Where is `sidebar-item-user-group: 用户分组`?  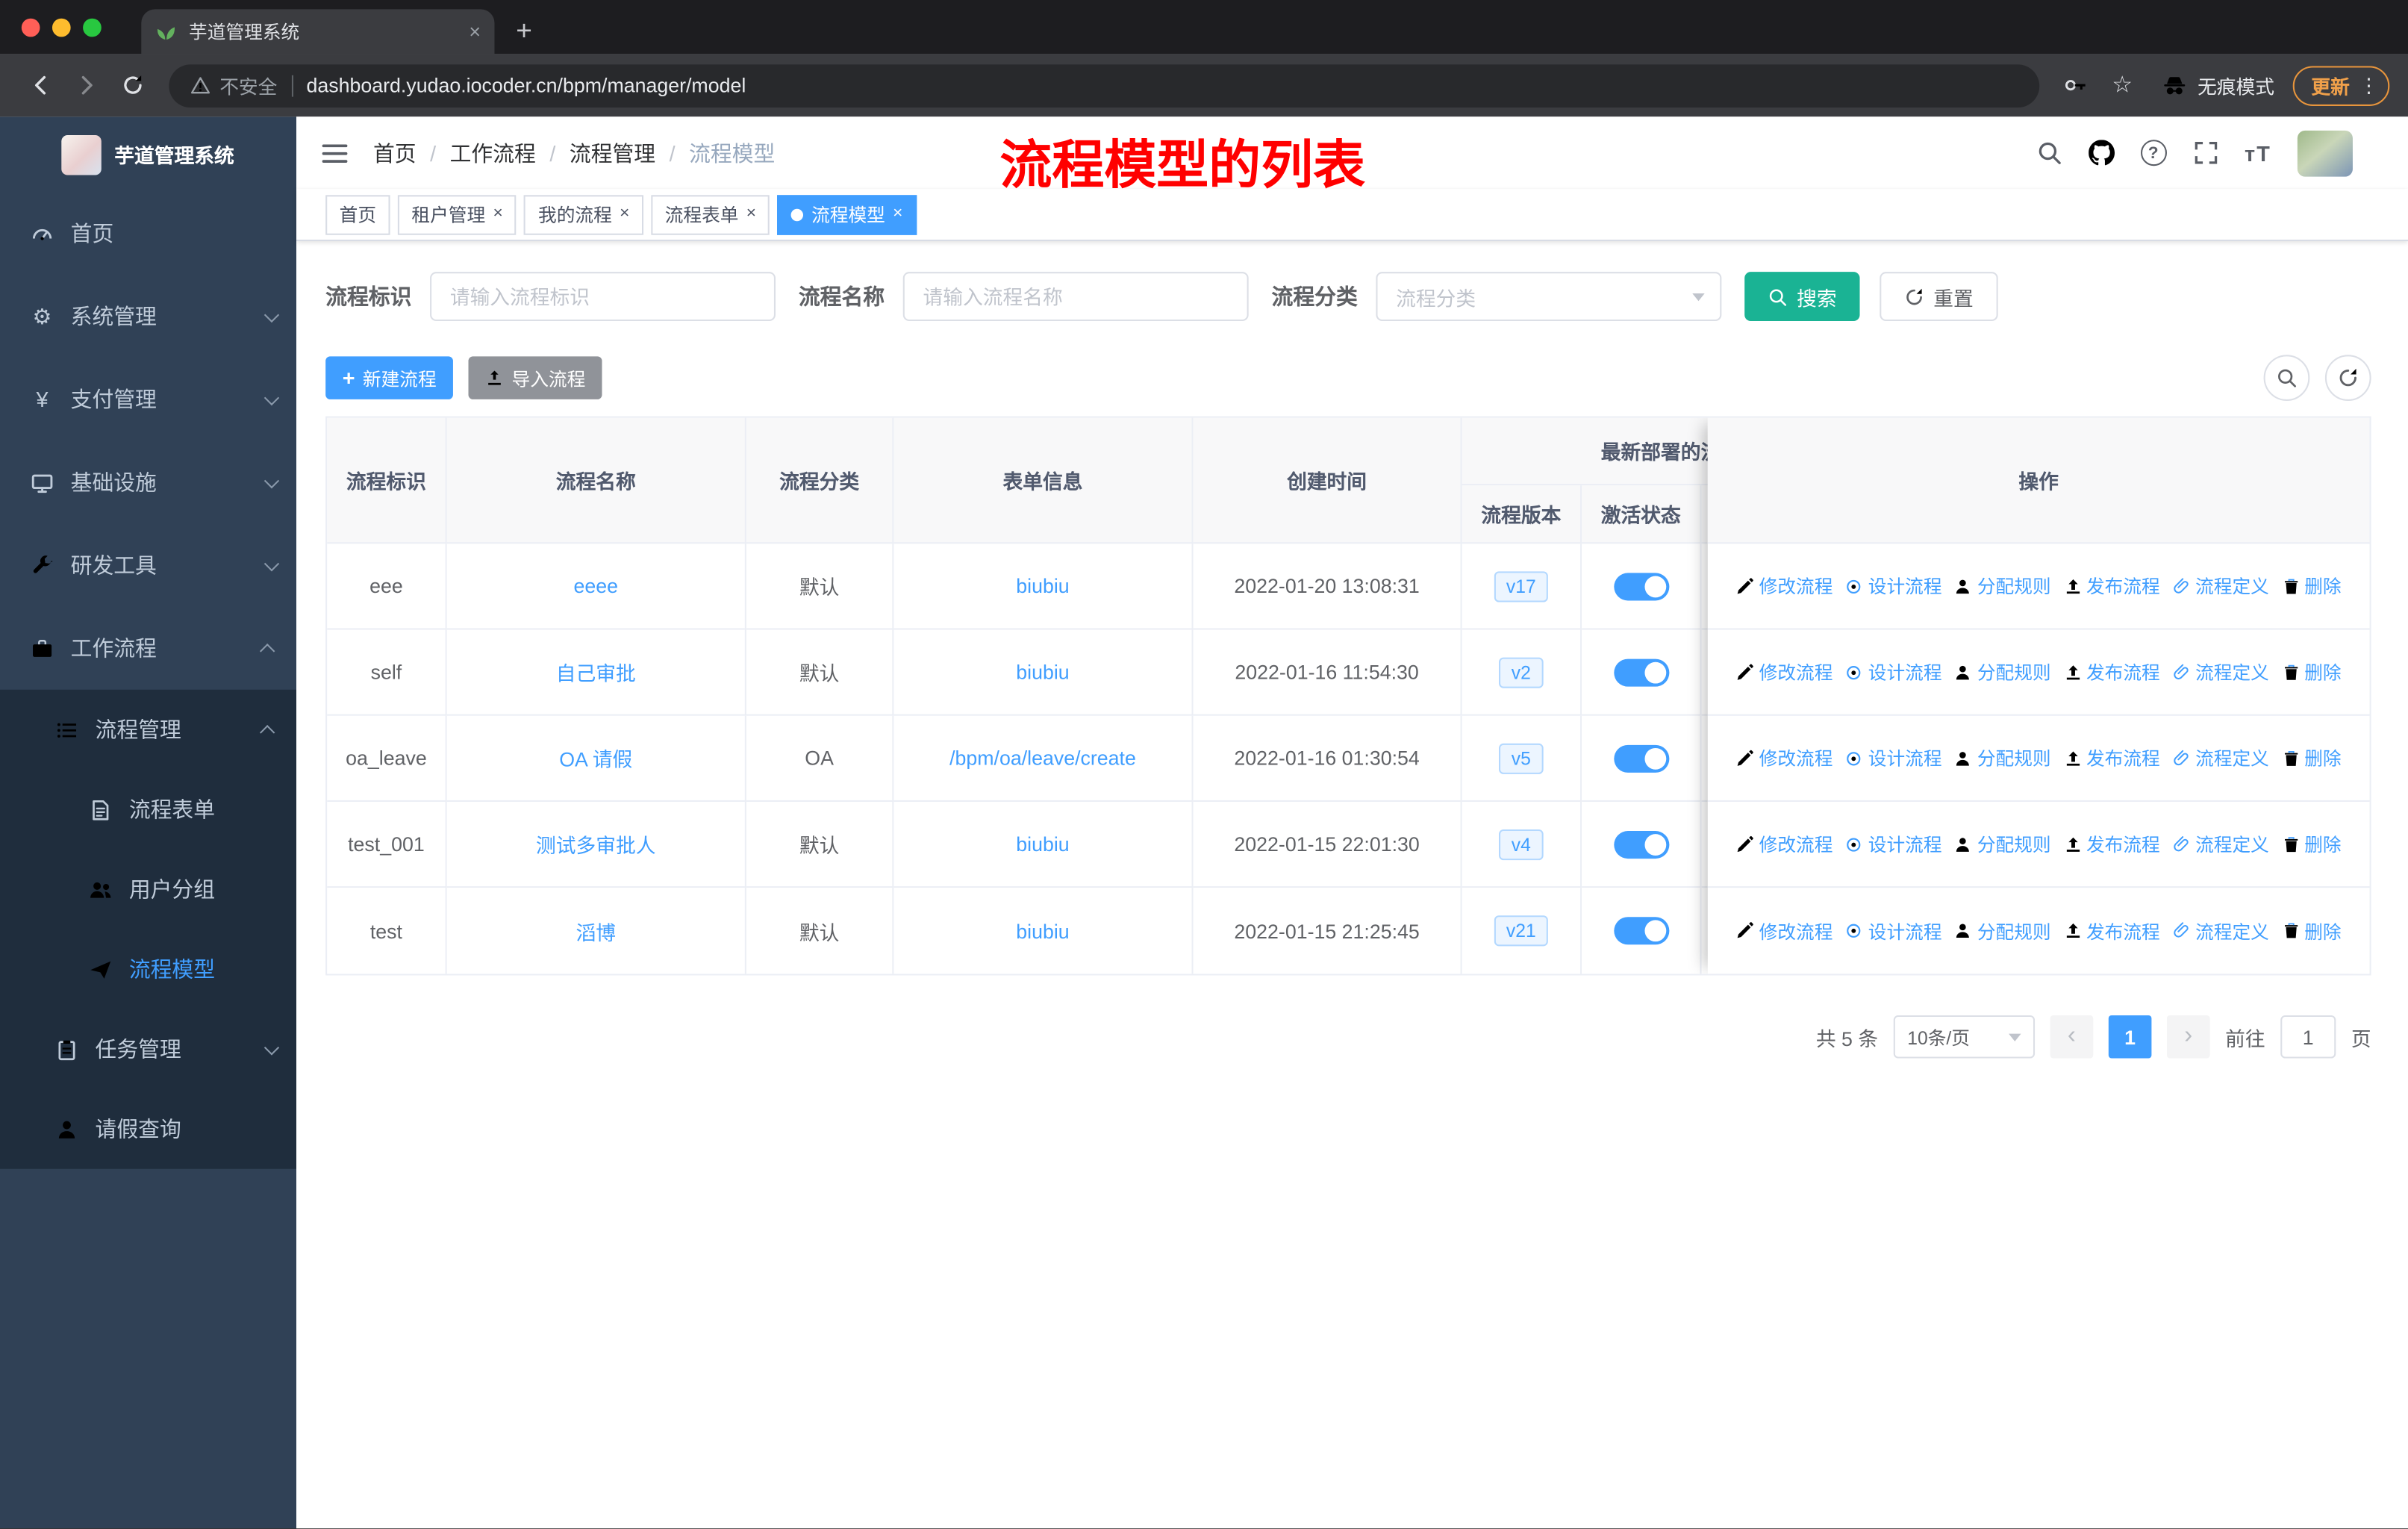
sidebar-item-user-group: 用户分组 is located at coordinates (148, 889).